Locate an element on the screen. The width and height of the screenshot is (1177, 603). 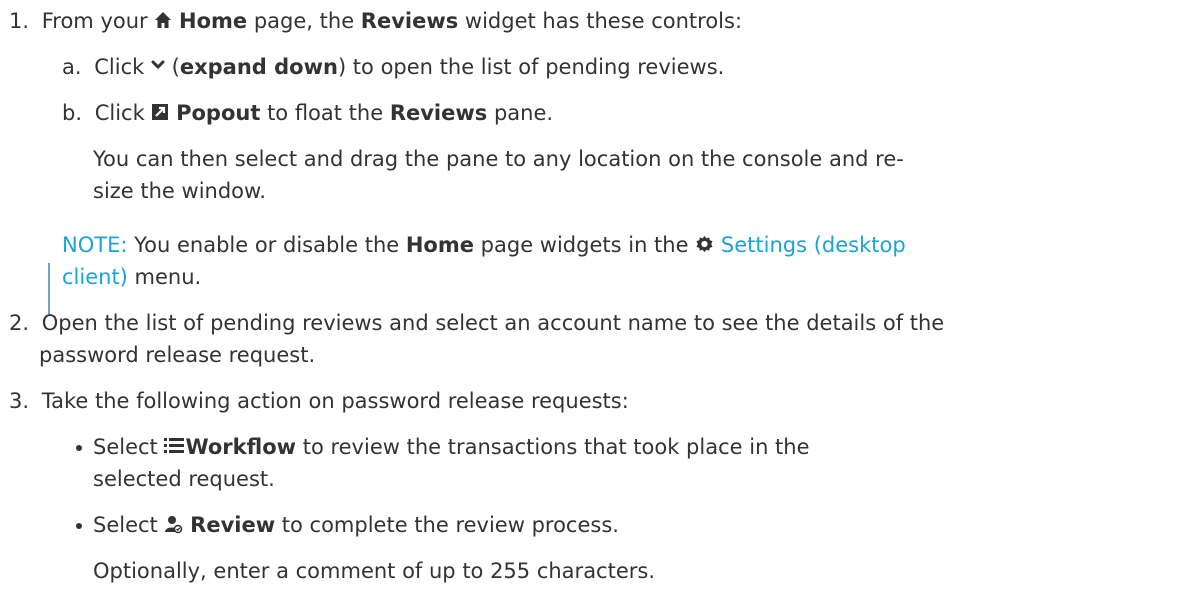
step-number: 2. is located at coordinates (19, 323).